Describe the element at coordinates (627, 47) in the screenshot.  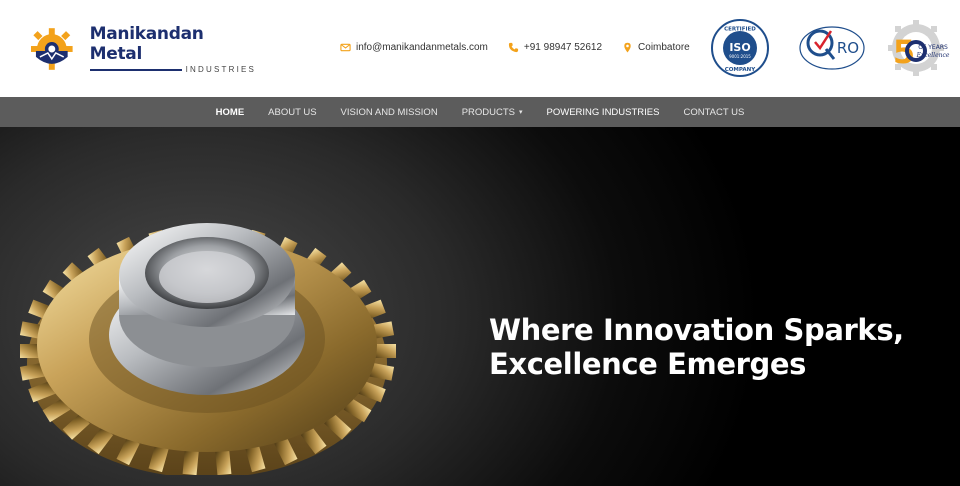
I see `map-pin-icon` at that location.